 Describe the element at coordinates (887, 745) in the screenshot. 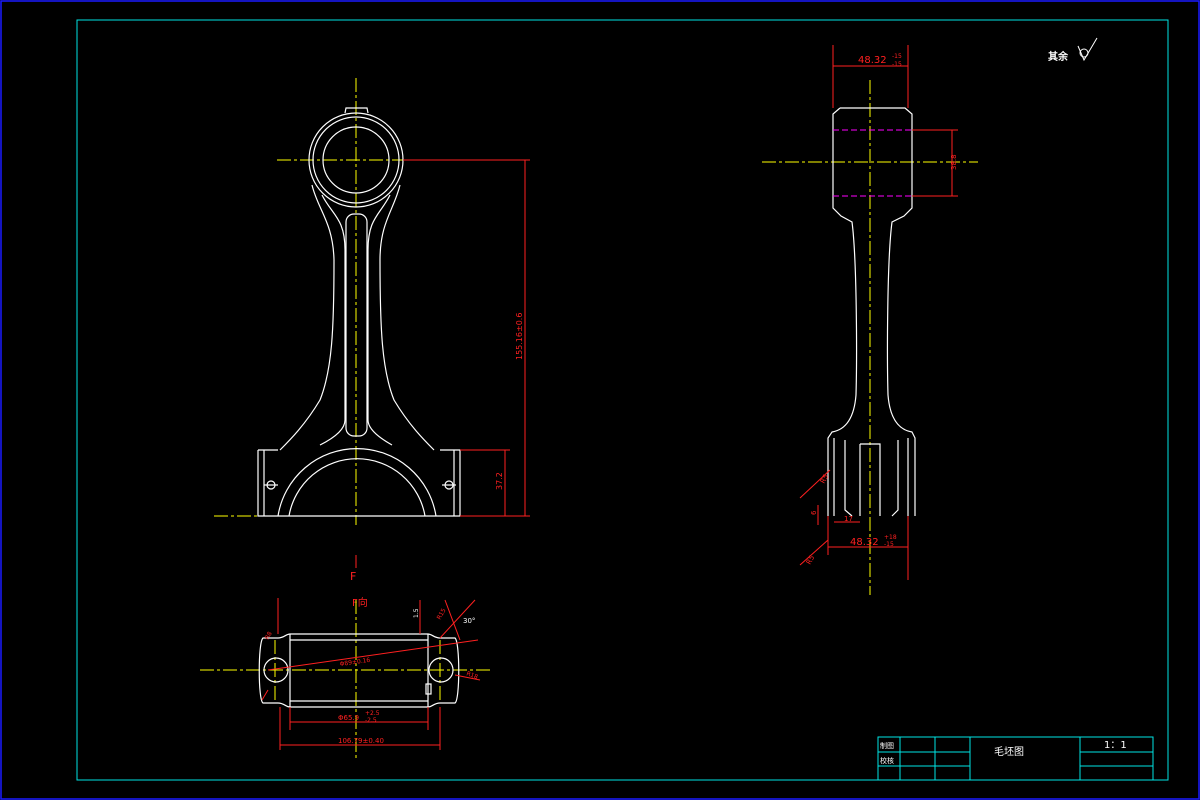

I see `title-row1-label: 制图` at that location.